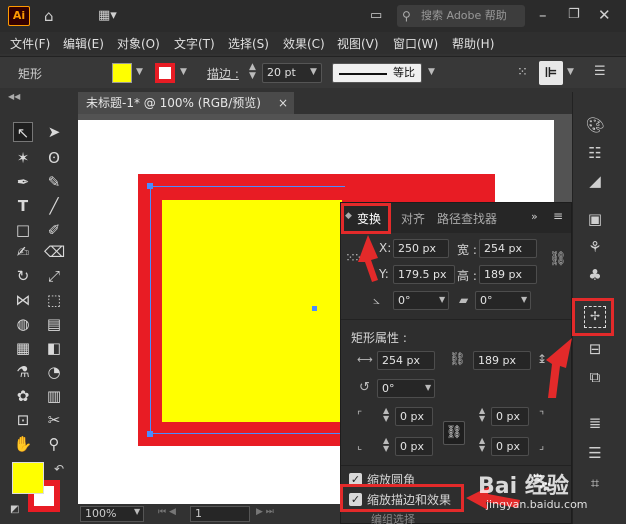  I want to click on arrow-to-transform-tab, so click(368, 258).